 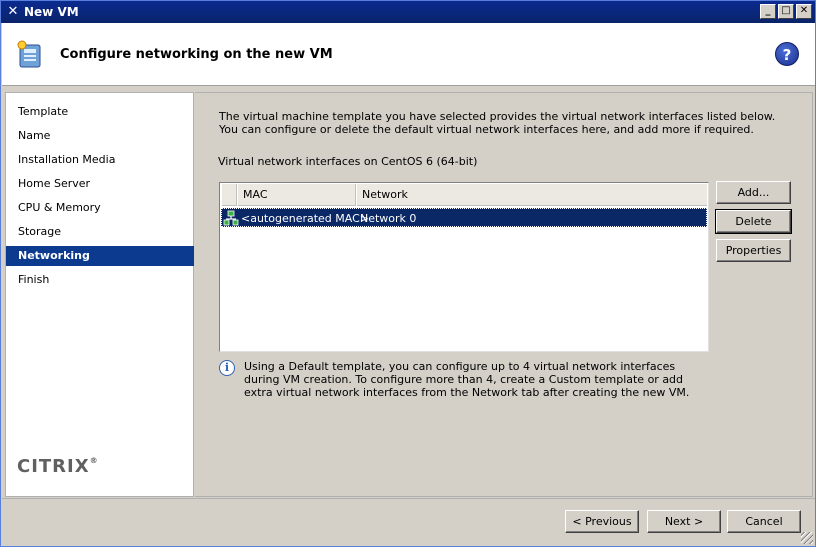 I want to click on close-button: ✕, so click(x=804, y=11).